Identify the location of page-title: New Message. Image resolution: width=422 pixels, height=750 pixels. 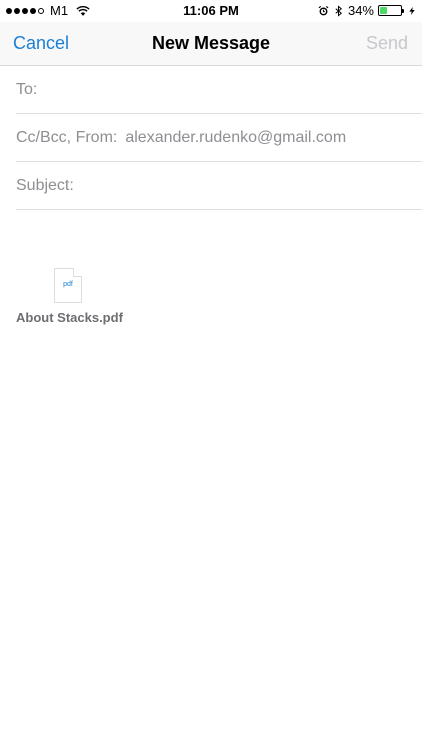
(211, 43).